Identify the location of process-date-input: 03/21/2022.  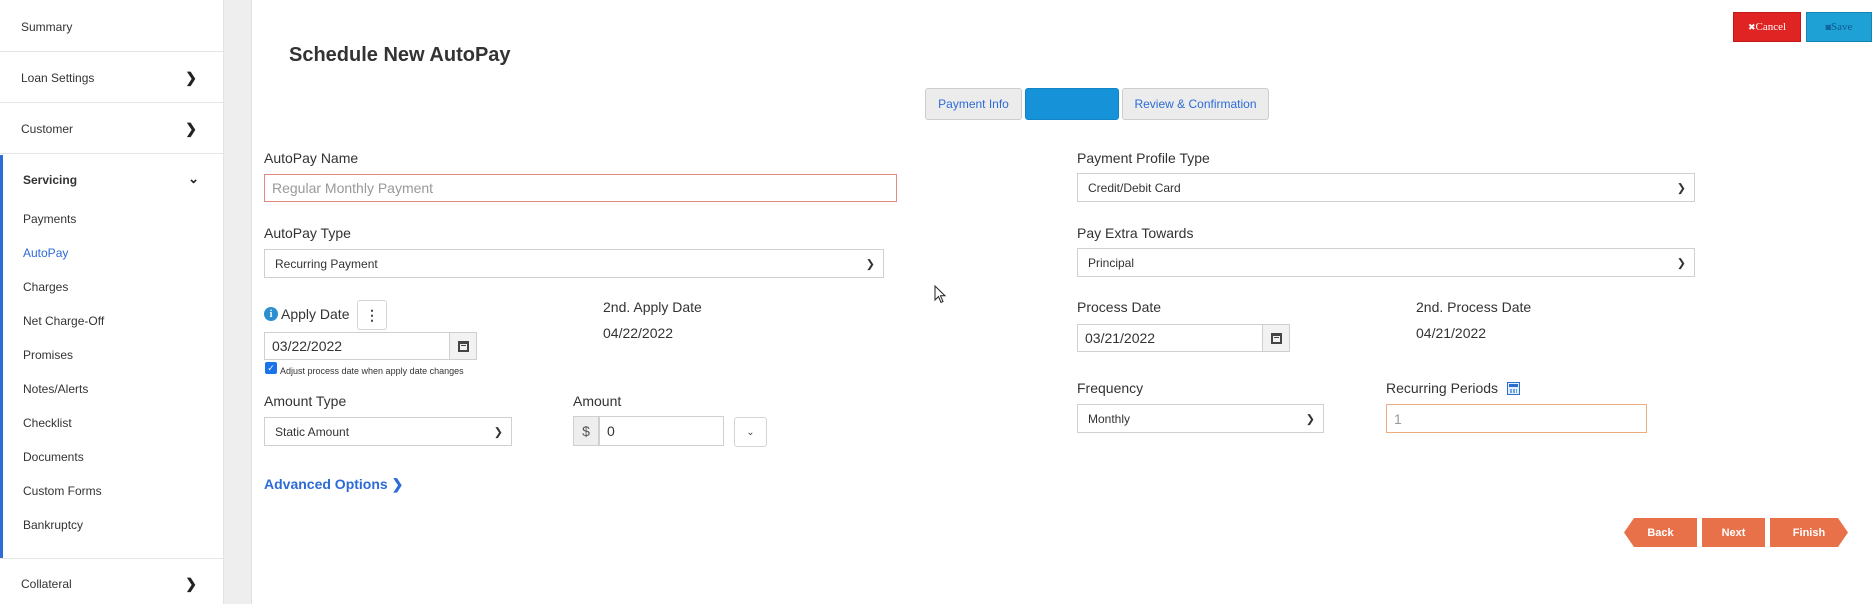
(1170, 338).